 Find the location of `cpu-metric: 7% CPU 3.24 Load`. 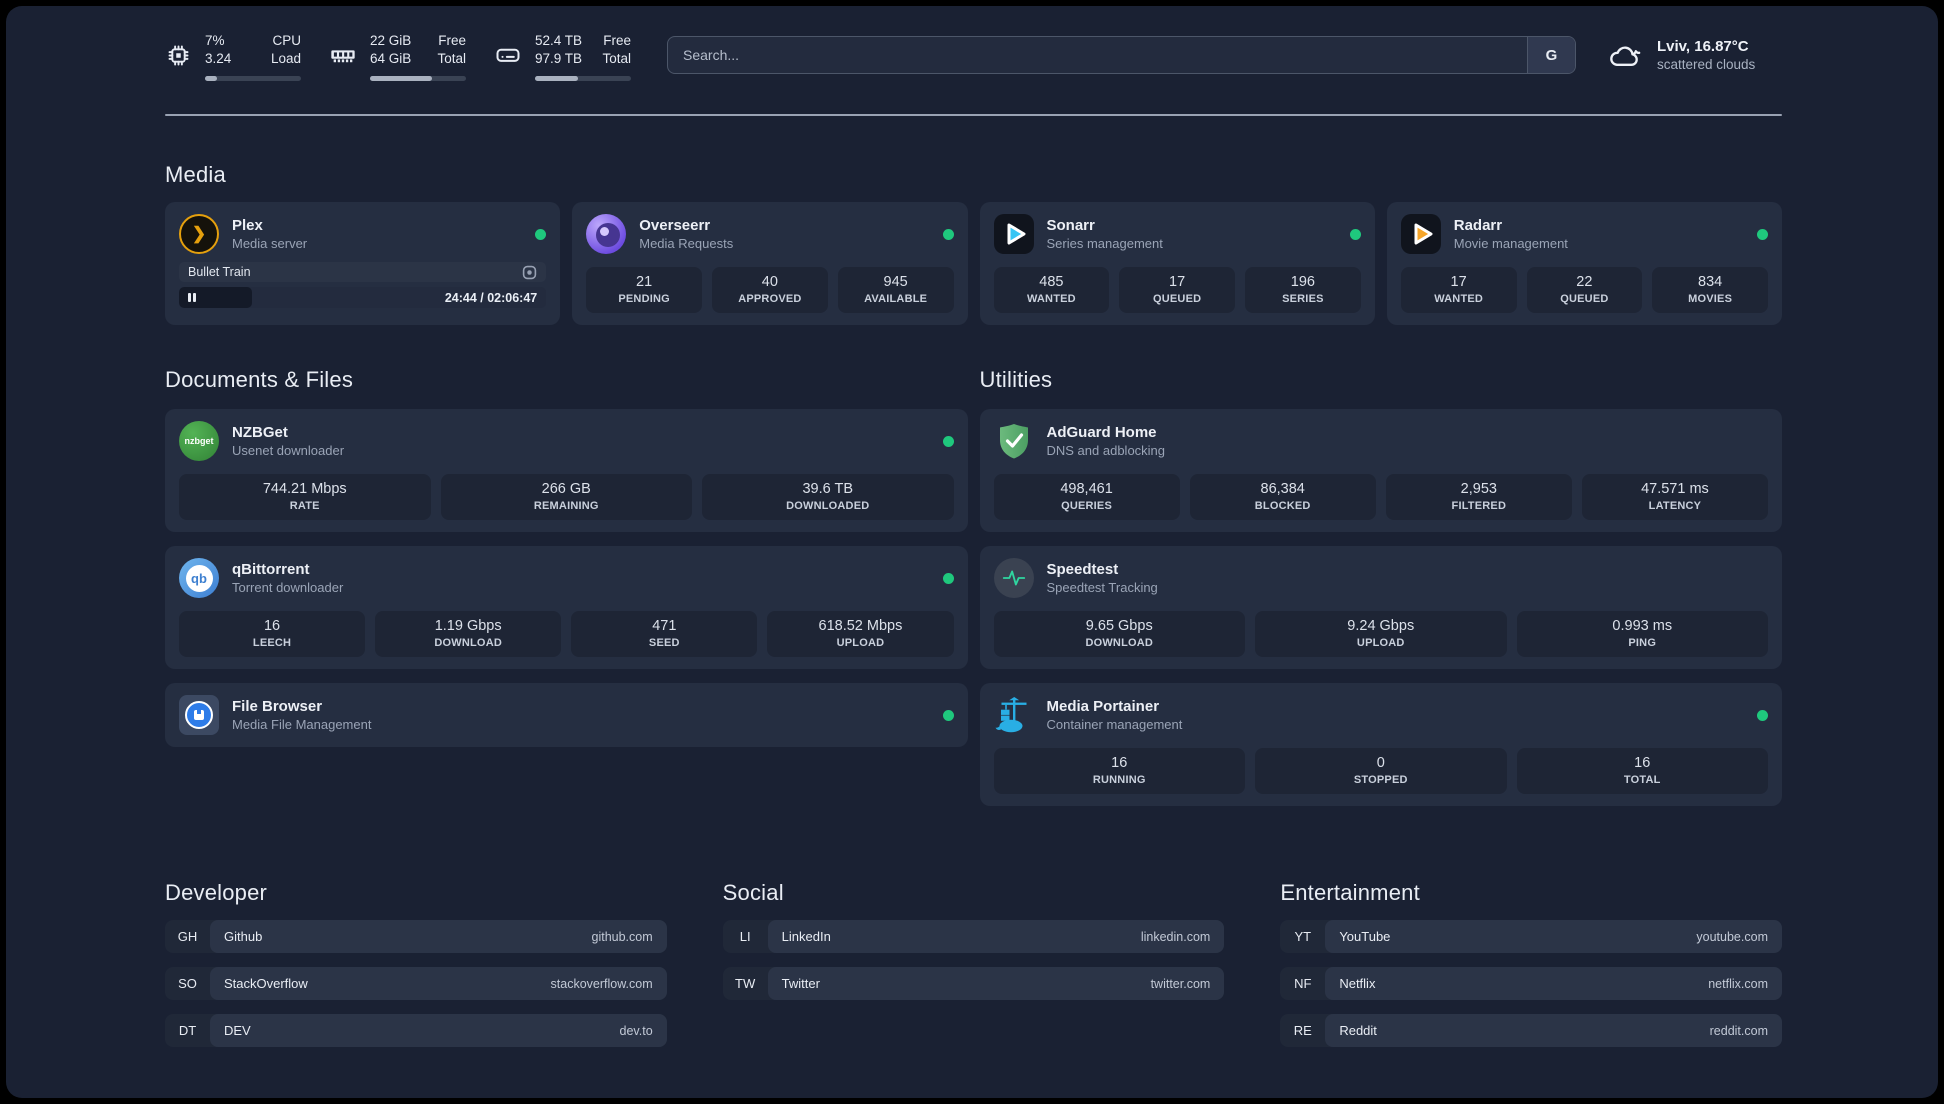

cpu-metric: 7% CPU 3.24 Load is located at coordinates (233, 57).